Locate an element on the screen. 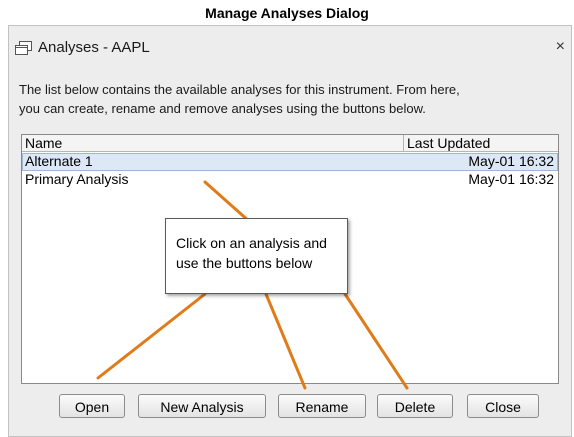  column-header-last-updated: Last Updated is located at coordinates (481, 143).